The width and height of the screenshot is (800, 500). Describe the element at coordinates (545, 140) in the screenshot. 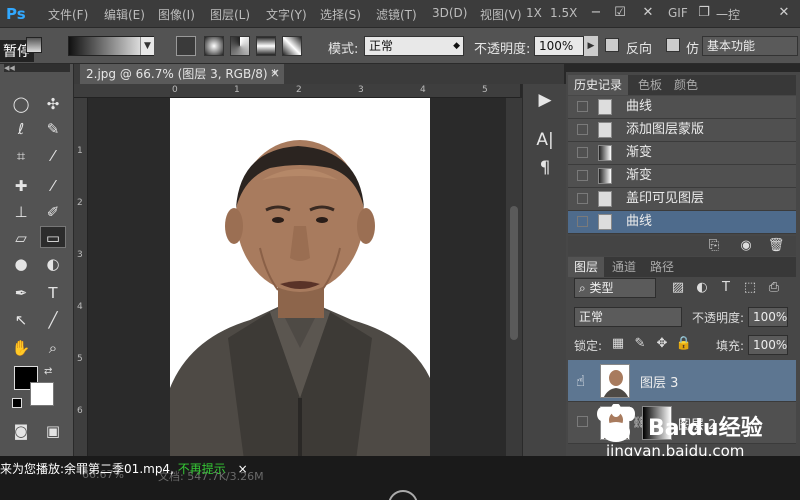

I see `character-panel-icon: A|` at that location.